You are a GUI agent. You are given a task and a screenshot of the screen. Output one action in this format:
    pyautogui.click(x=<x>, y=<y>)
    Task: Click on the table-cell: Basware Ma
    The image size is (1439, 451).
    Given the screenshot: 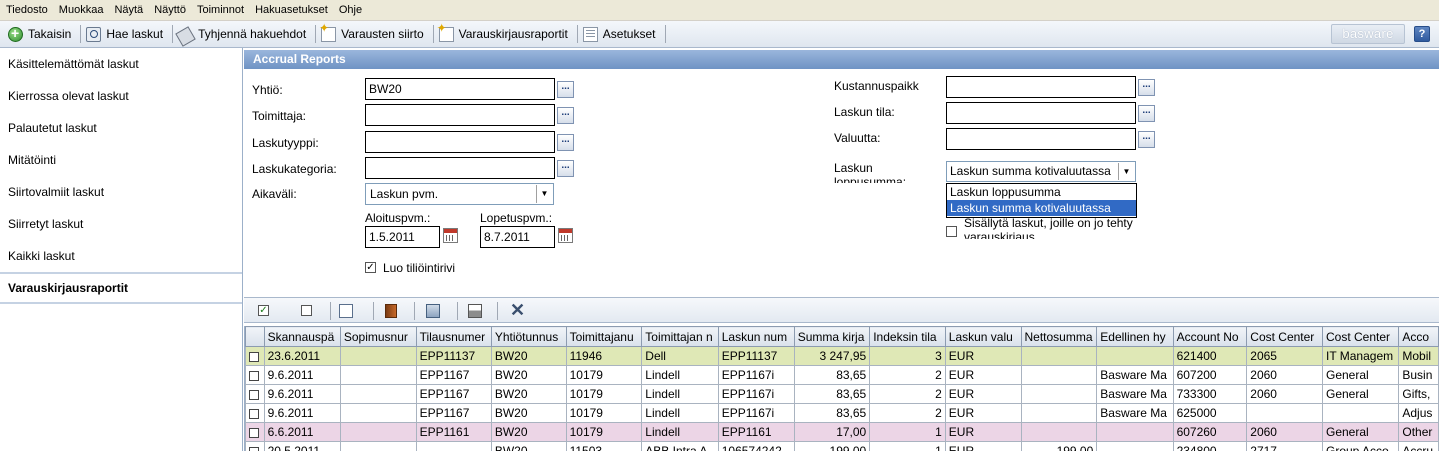 What is the action you would take?
    pyautogui.click(x=1135, y=413)
    